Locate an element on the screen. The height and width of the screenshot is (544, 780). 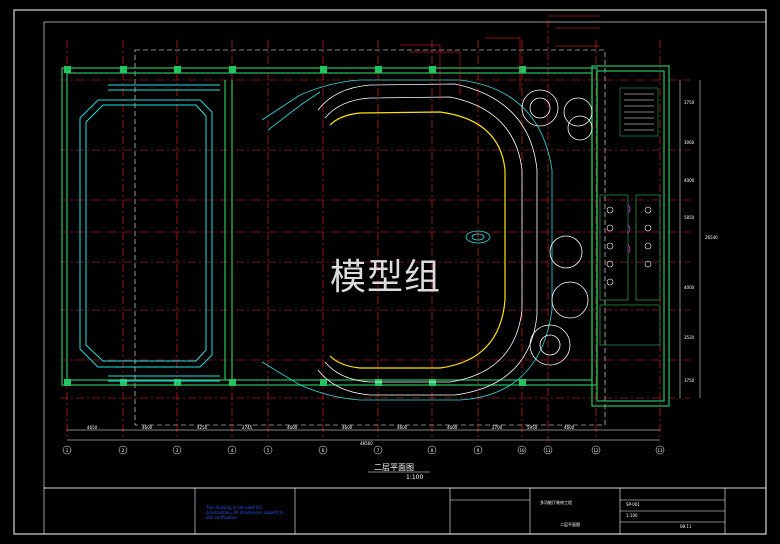
right-dimension: 3520 is located at coordinates (689, 337).